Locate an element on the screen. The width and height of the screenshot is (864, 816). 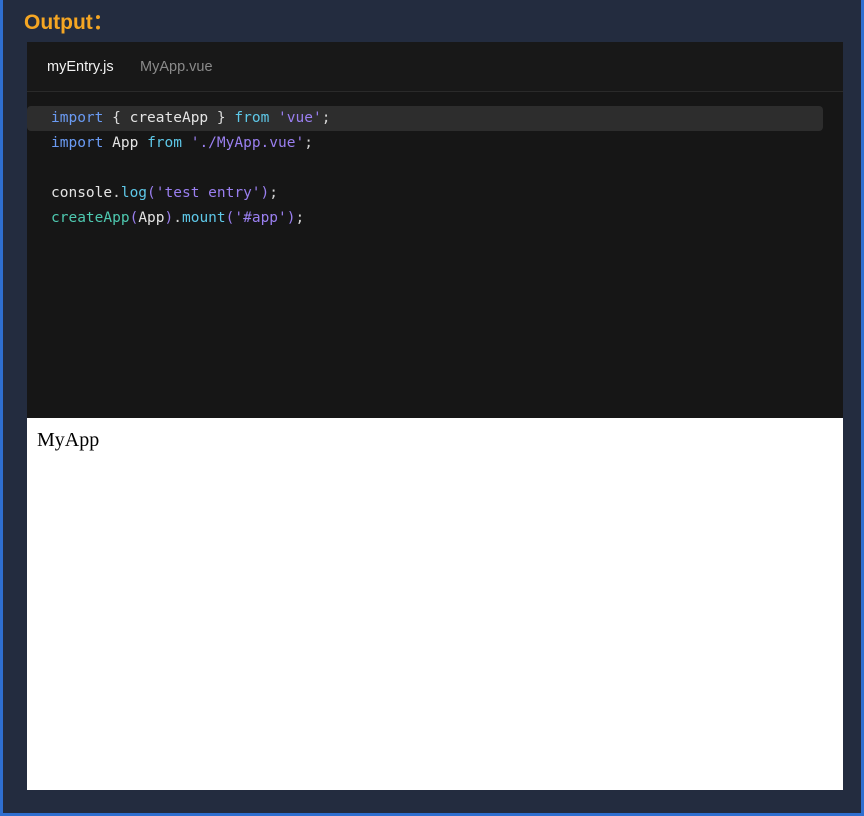
code-token: } is located at coordinates (221, 118).